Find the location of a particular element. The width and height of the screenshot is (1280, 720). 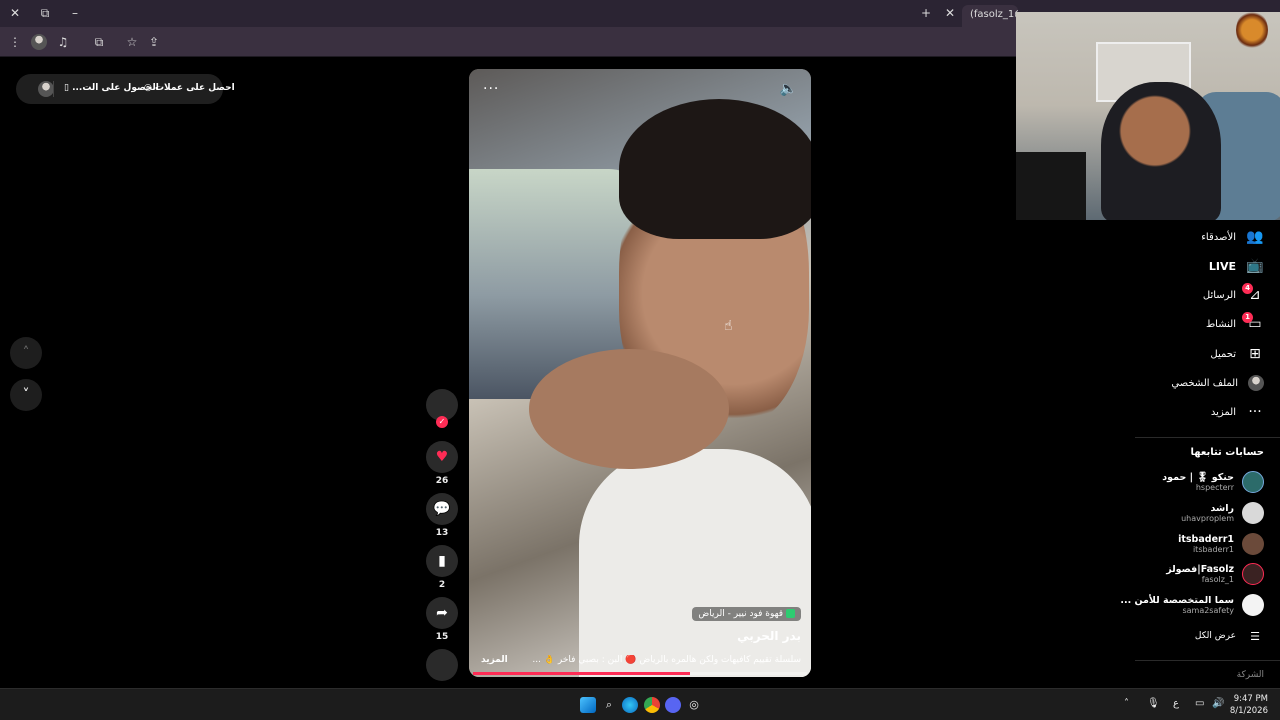

mouse-cursor-icon: ☝ is located at coordinates (728, 326).